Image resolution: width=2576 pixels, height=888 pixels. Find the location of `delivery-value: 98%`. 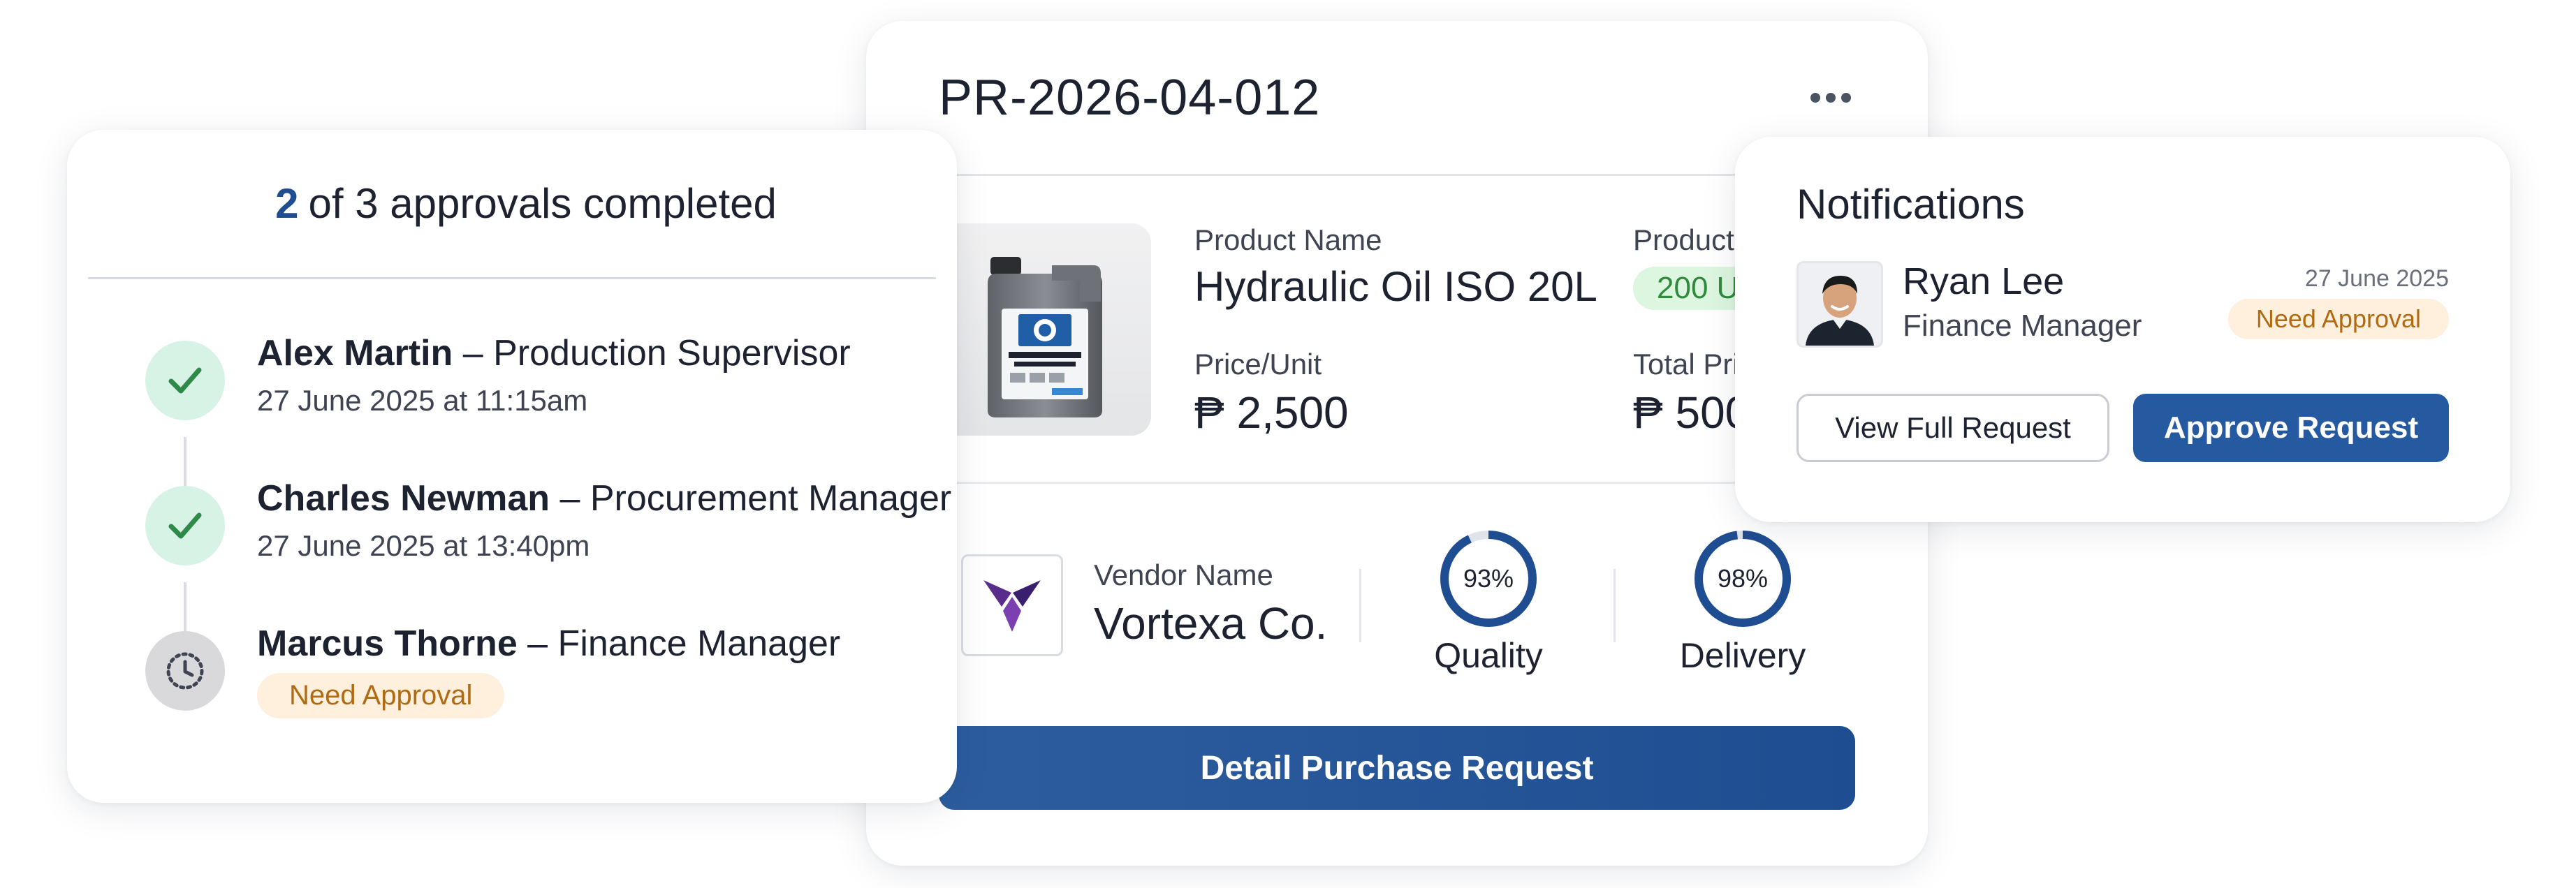

delivery-value: 98% is located at coordinates (1743, 578).